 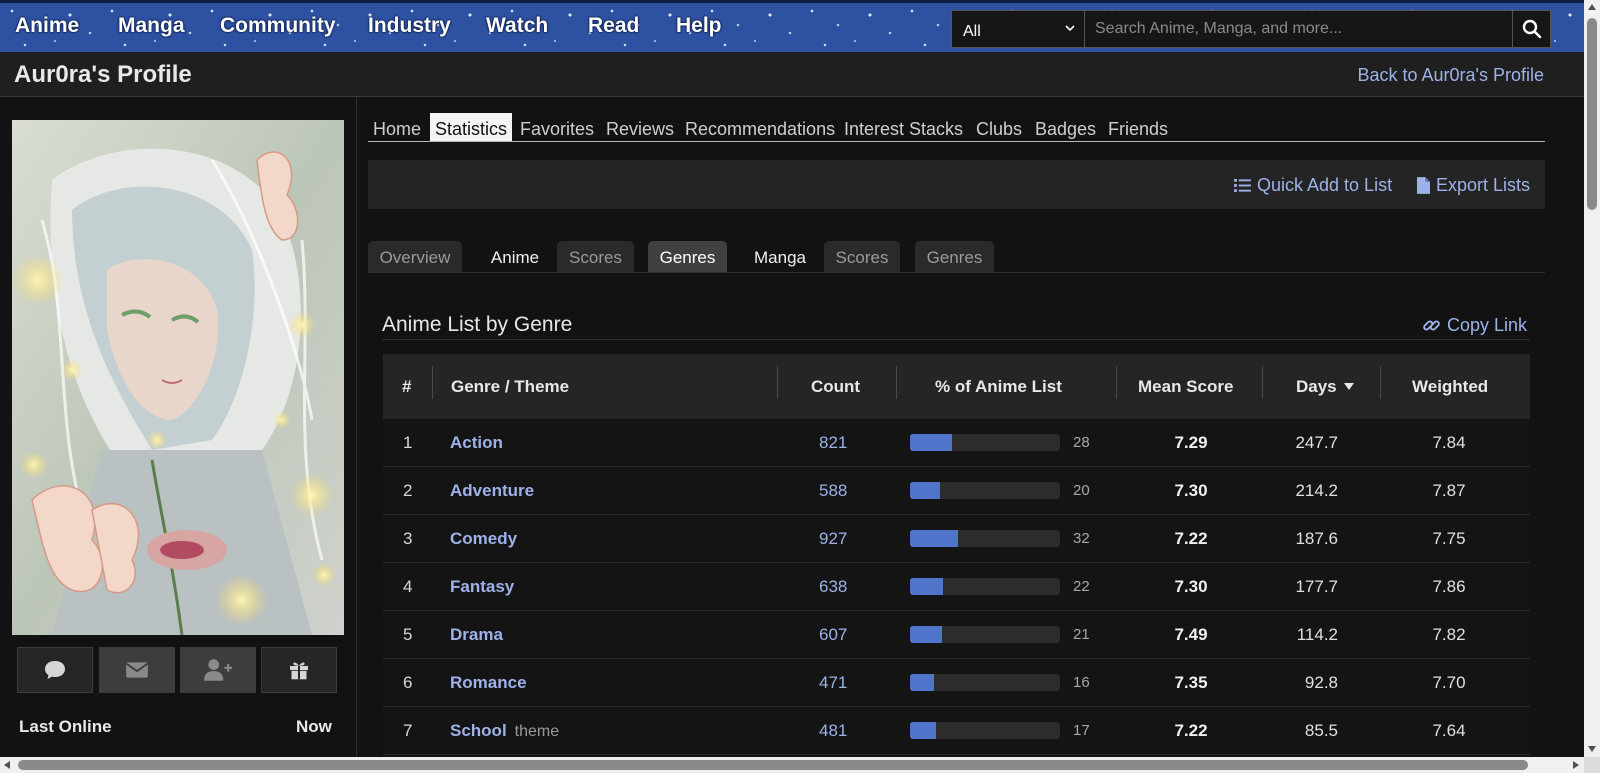 What do you see at coordinates (862, 256) in the screenshot?
I see `subtab-manga-scores: Scores` at bounding box center [862, 256].